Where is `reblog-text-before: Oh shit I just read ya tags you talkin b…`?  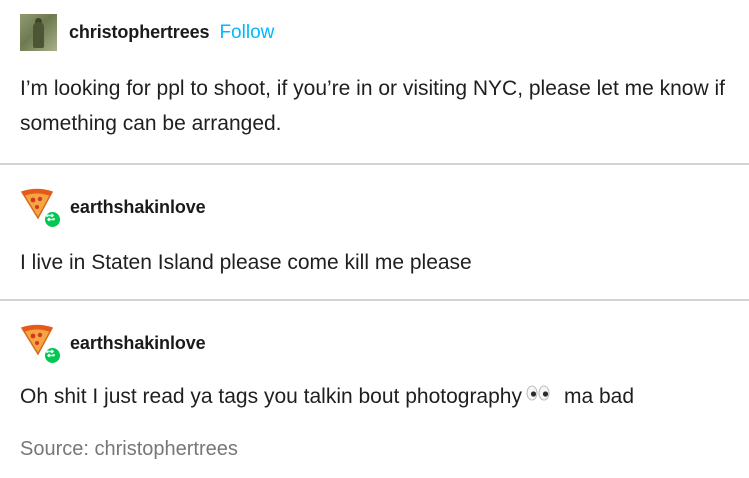
reblog-text-before: Oh shit I just read ya tags you talkin b… is located at coordinates (271, 396).